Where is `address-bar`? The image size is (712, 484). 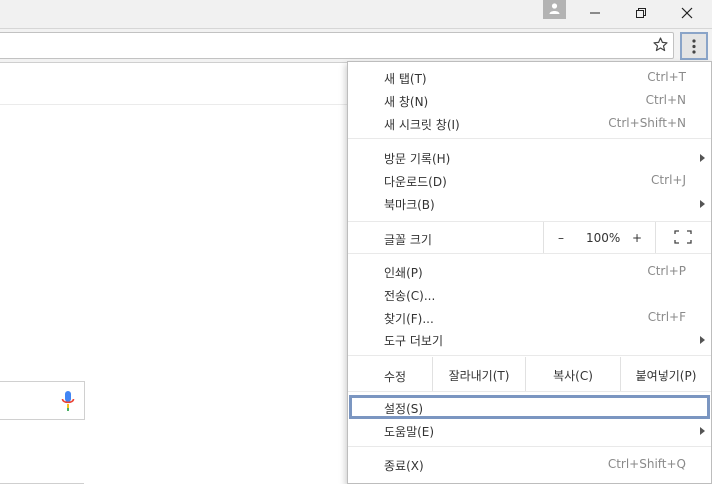 address-bar is located at coordinates (337, 45).